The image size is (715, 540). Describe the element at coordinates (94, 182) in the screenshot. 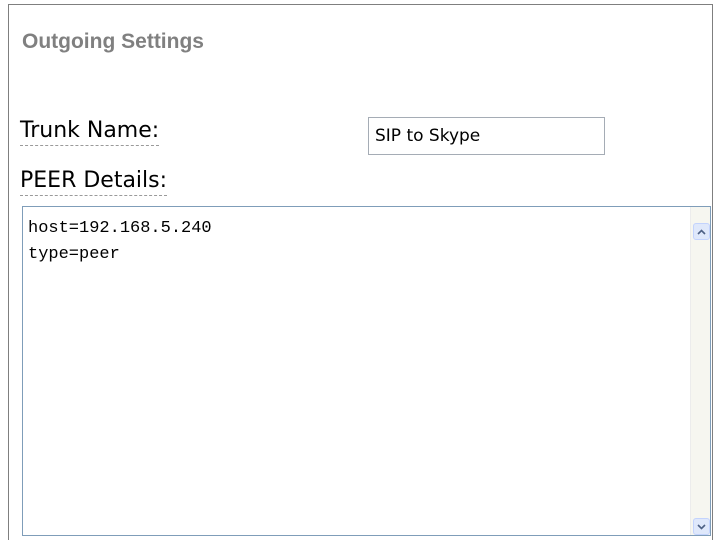

I see `peer-details-label: PEER Details:` at that location.